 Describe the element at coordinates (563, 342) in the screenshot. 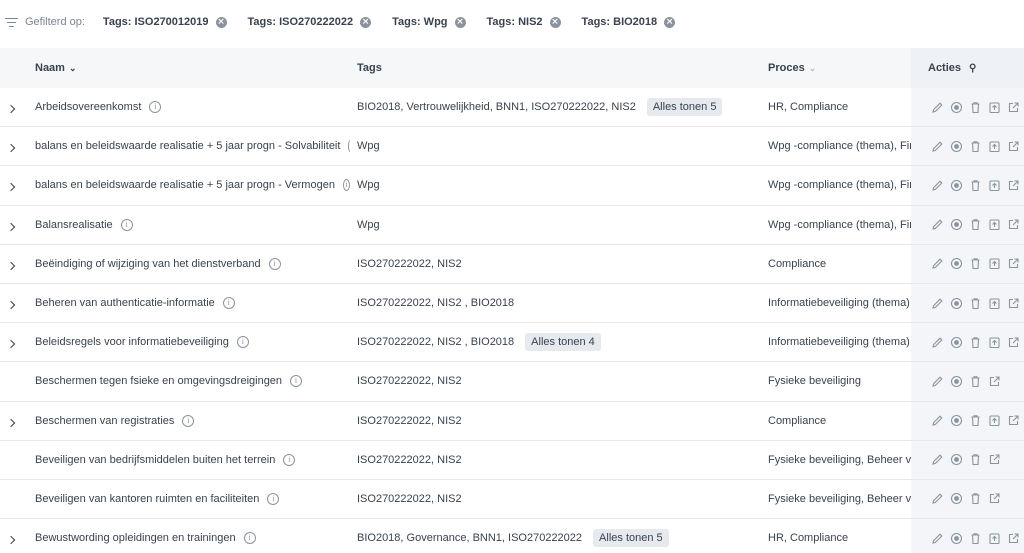

I see `show-all-tags-button: Alles tonen 4` at that location.